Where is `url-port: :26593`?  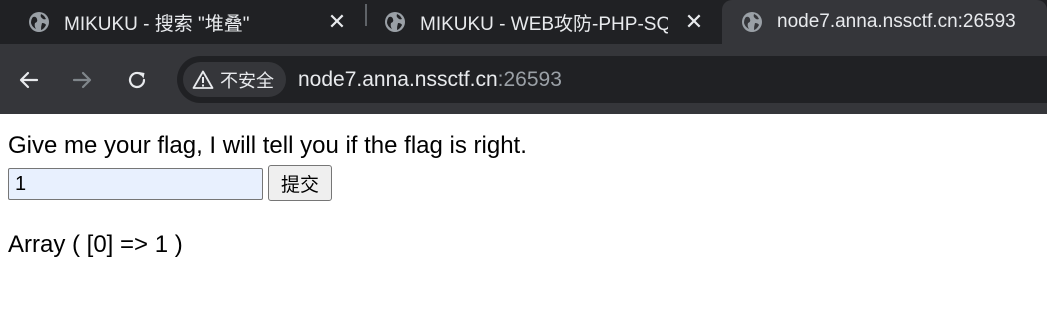 url-port: :26593 is located at coordinates (529, 79).